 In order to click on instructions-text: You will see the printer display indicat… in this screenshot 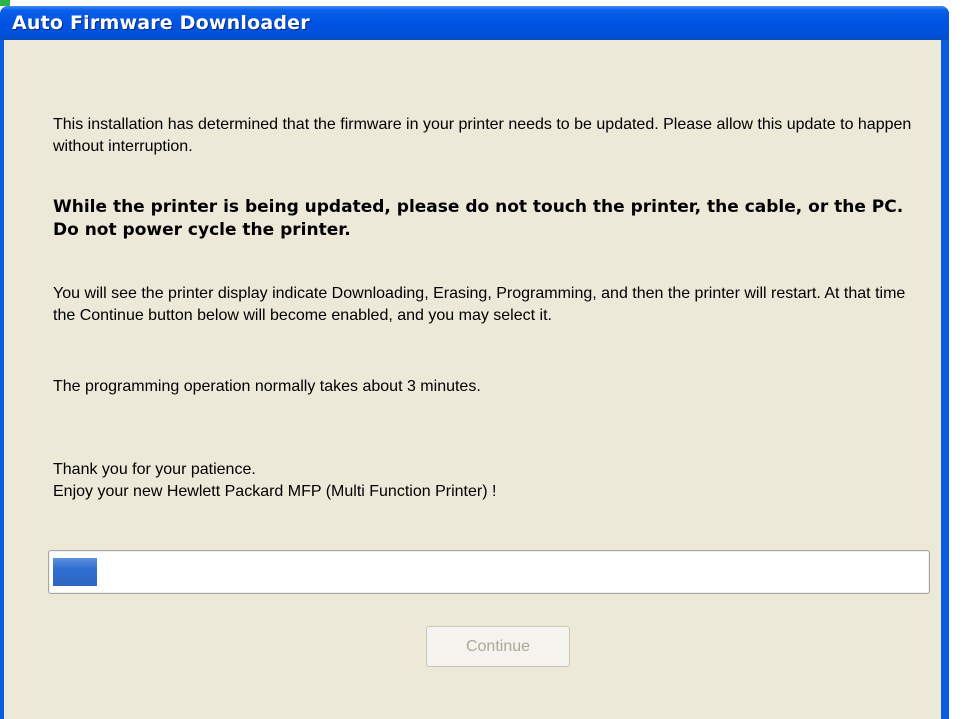, I will do `click(479, 304)`.